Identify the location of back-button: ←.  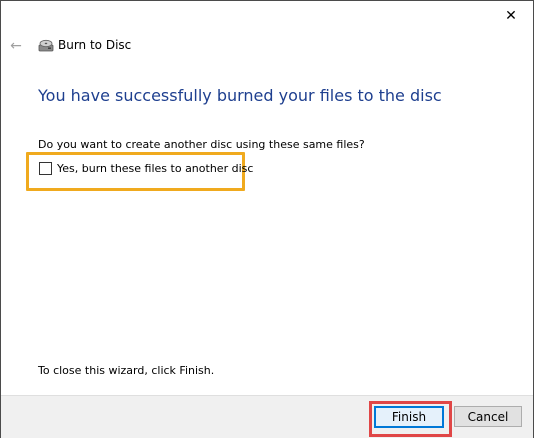
(16, 46).